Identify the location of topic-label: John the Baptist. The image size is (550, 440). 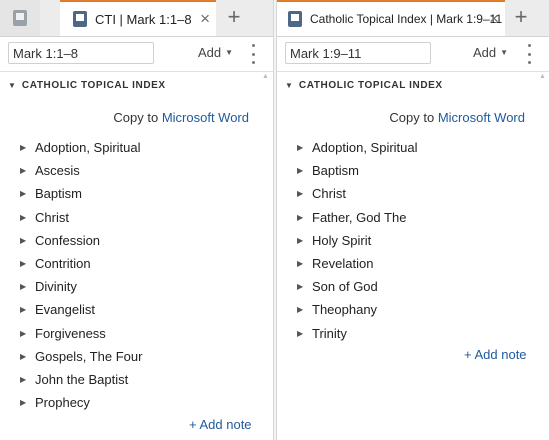
(82, 379).